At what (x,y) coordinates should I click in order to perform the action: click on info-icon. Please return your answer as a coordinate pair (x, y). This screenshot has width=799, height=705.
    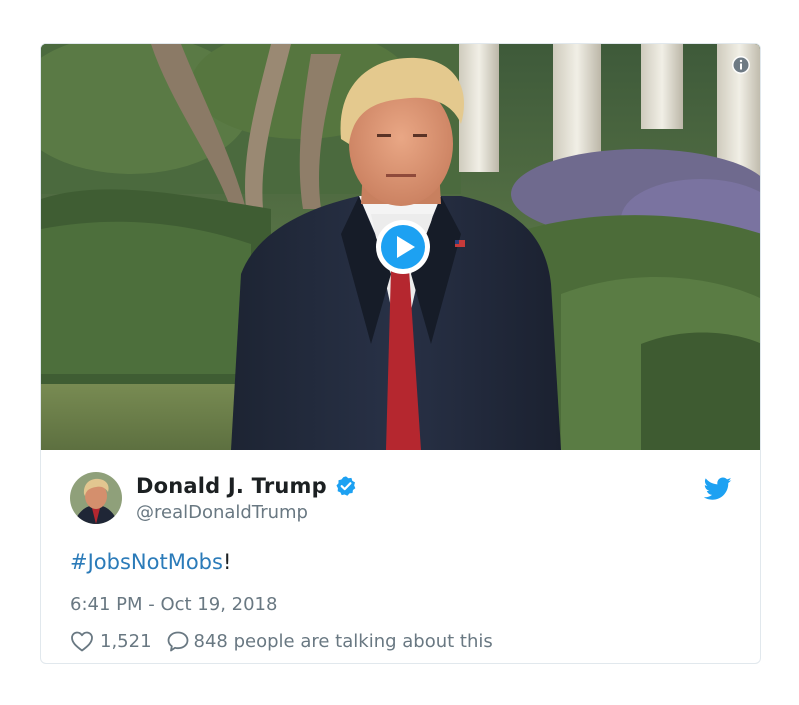
    Looking at the image, I should click on (741, 65).